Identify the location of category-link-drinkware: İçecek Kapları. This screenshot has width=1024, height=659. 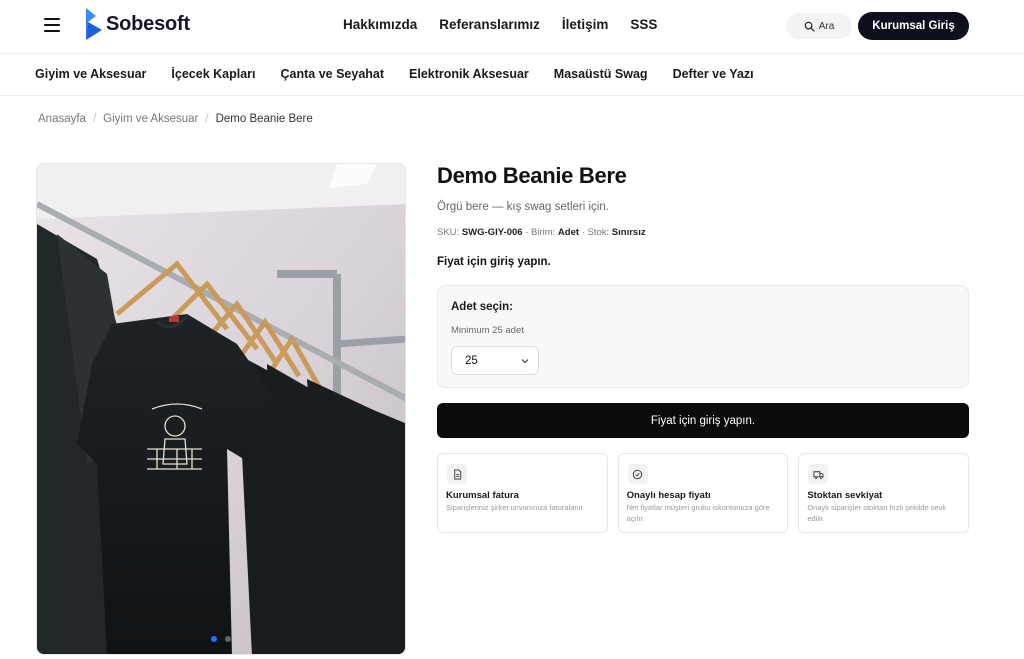
(213, 74).